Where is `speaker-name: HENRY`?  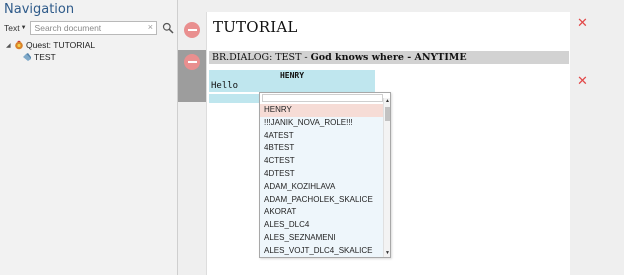
speaker-name: HENRY is located at coordinates (292, 75).